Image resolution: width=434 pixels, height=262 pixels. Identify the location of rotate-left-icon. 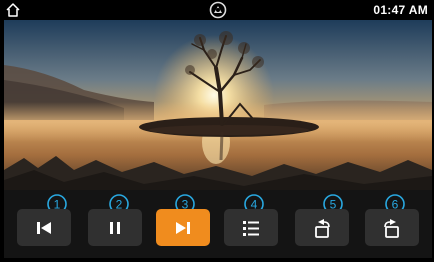
(322, 228).